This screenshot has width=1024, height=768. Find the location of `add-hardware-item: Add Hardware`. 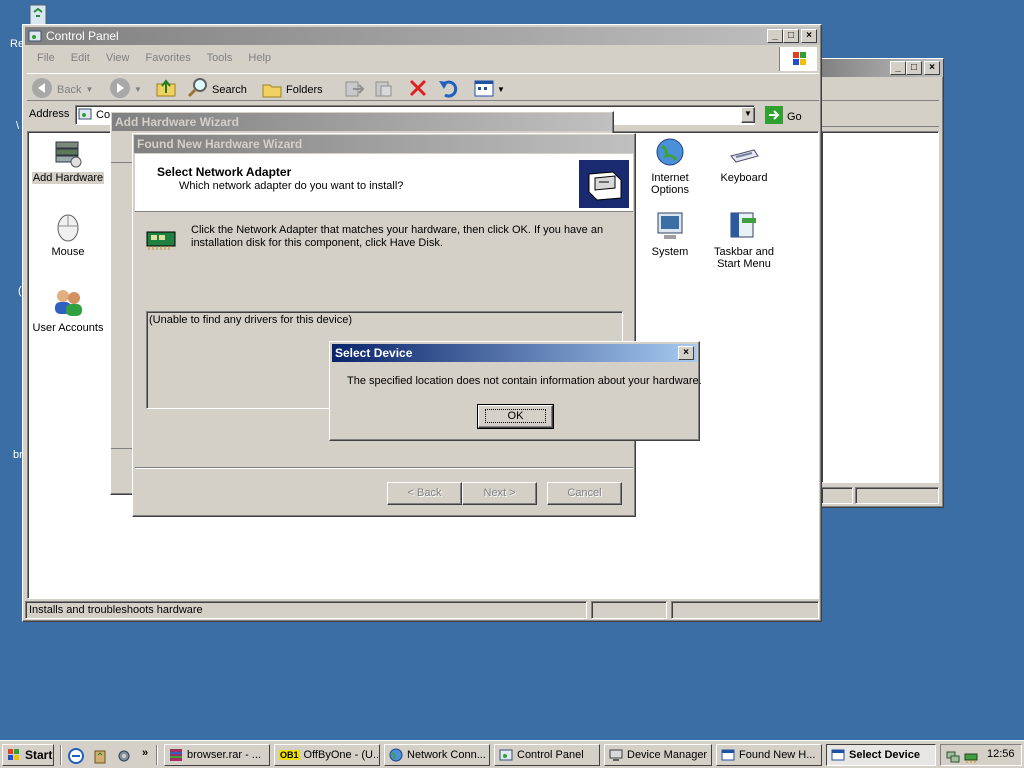

add-hardware-item: Add Hardware is located at coordinates (68, 160).